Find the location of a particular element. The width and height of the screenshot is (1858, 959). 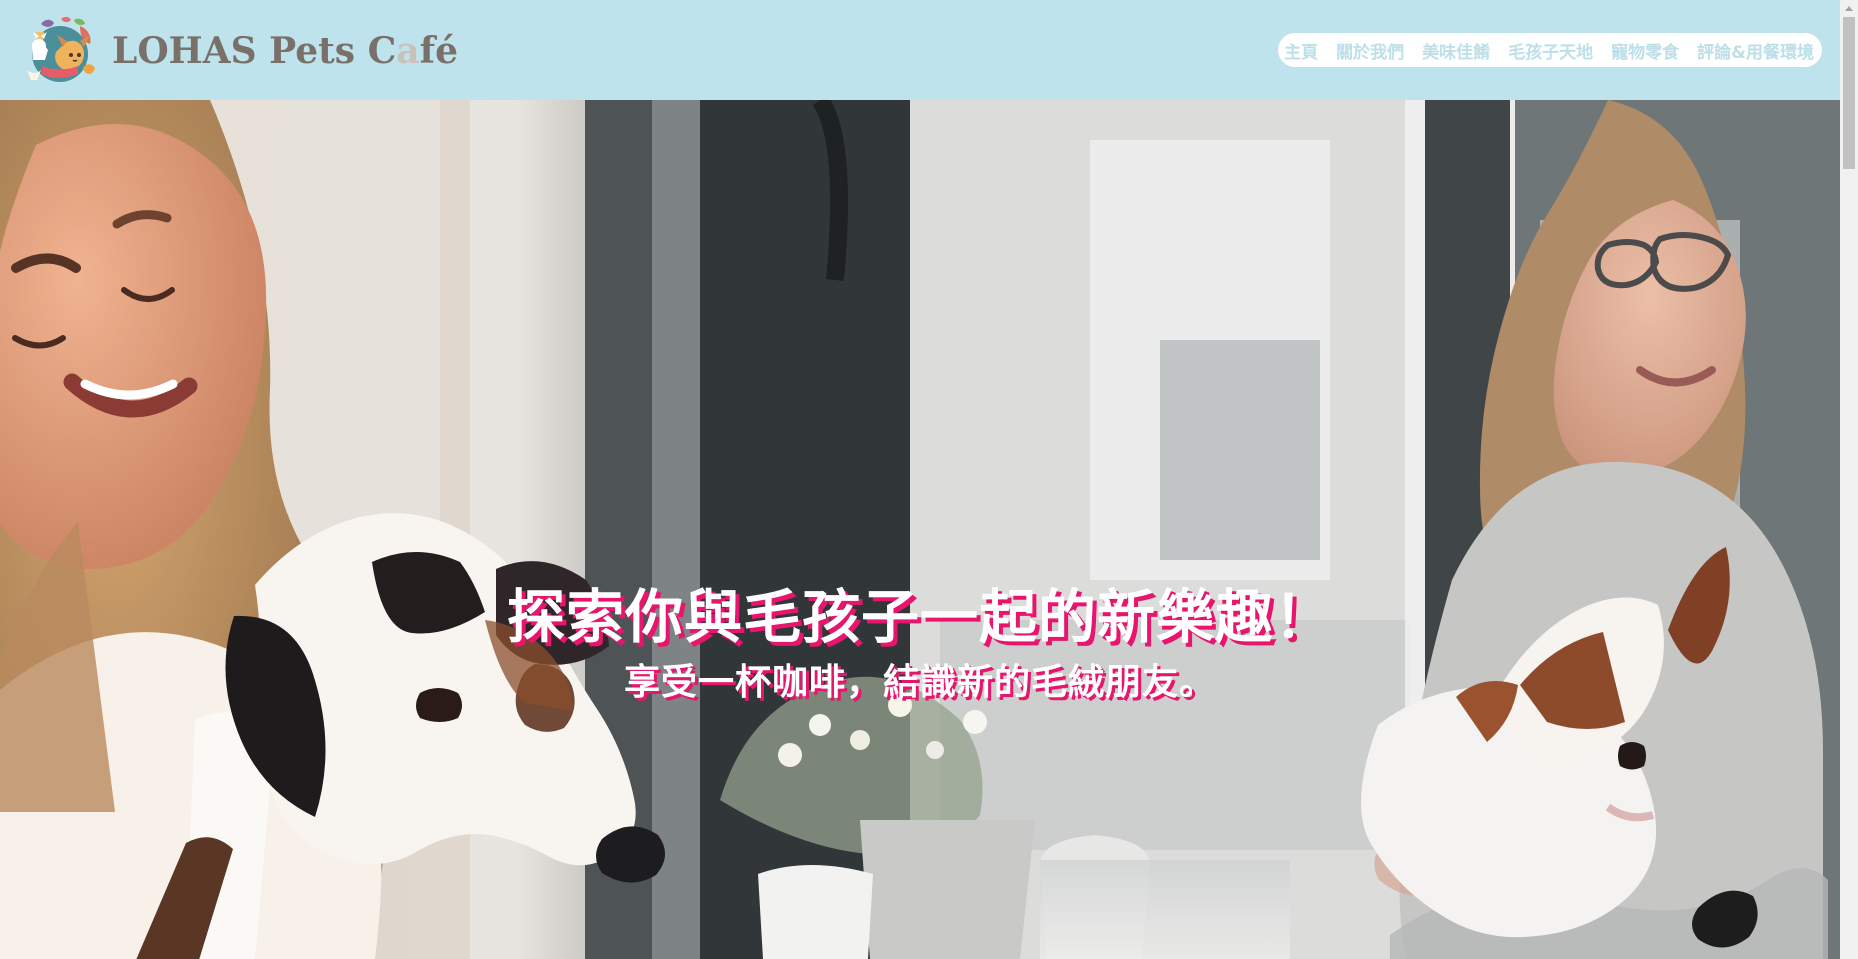

hero-headline: 探索你與毛孩子一起的新樂趣！ is located at coordinates (919, 617).